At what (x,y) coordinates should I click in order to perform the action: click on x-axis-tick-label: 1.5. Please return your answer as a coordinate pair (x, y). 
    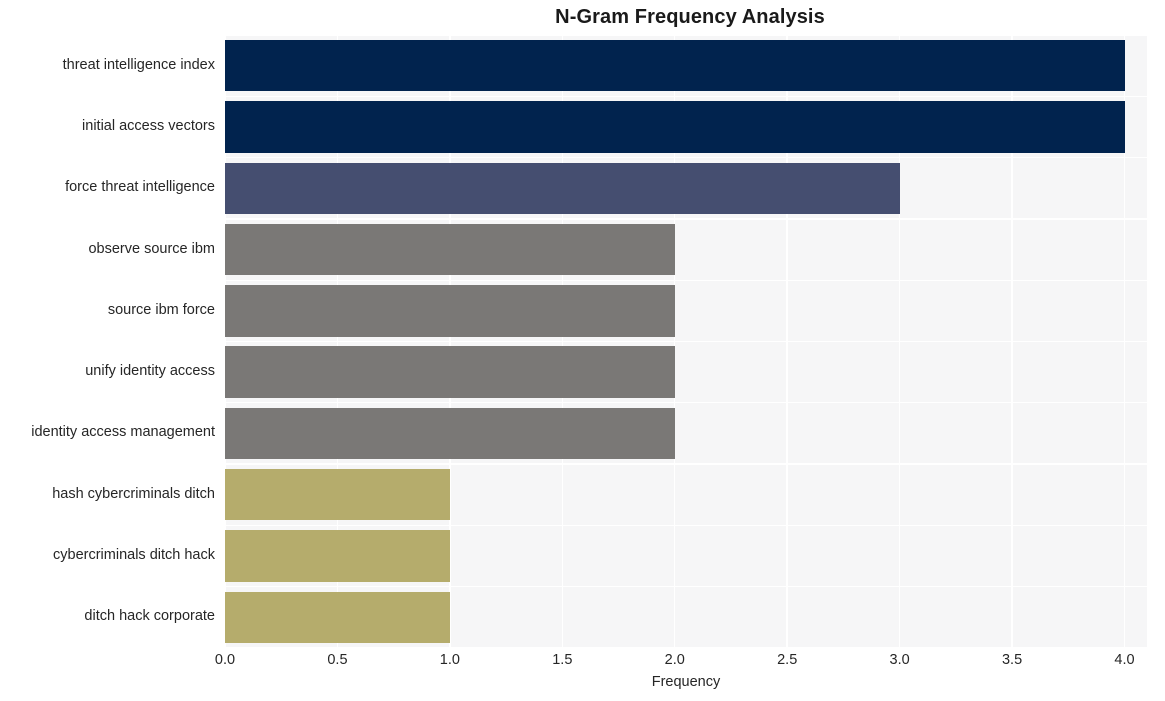
    Looking at the image, I should click on (562, 660).